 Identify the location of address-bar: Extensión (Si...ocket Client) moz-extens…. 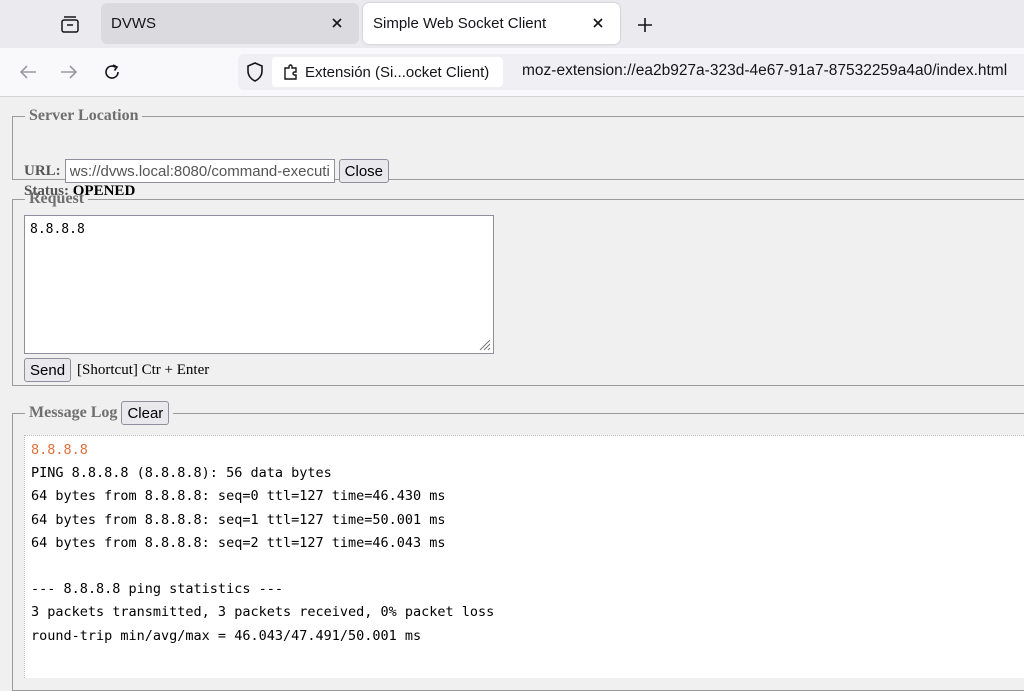
(631, 72).